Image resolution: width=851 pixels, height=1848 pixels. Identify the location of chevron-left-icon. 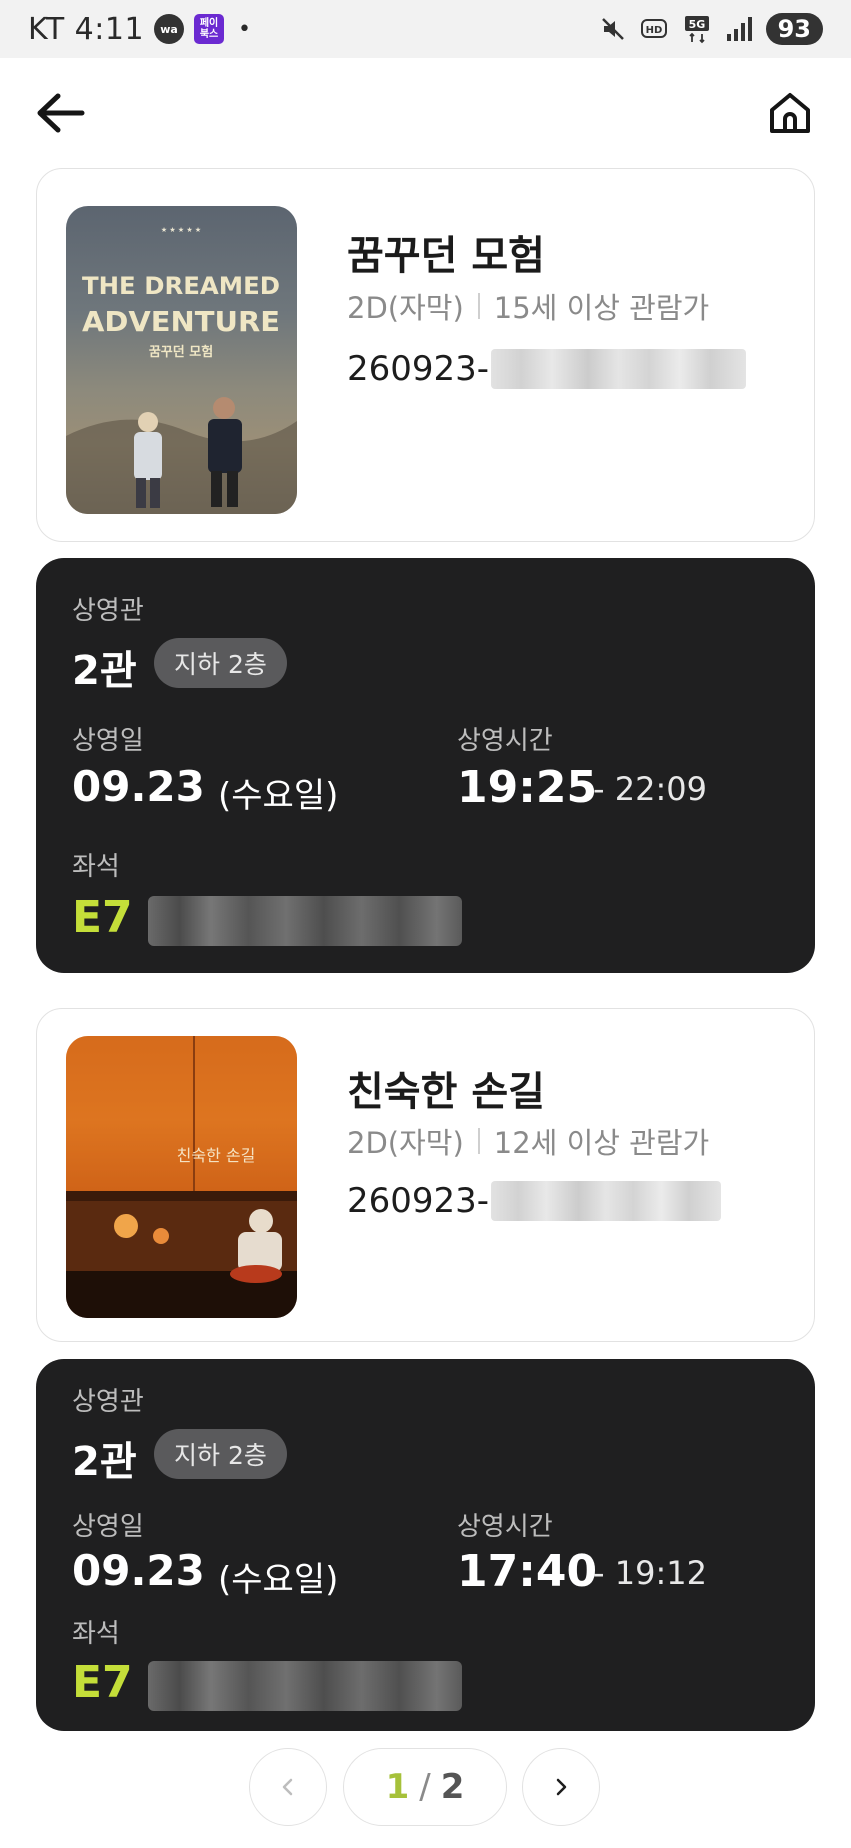
(287, 1787).